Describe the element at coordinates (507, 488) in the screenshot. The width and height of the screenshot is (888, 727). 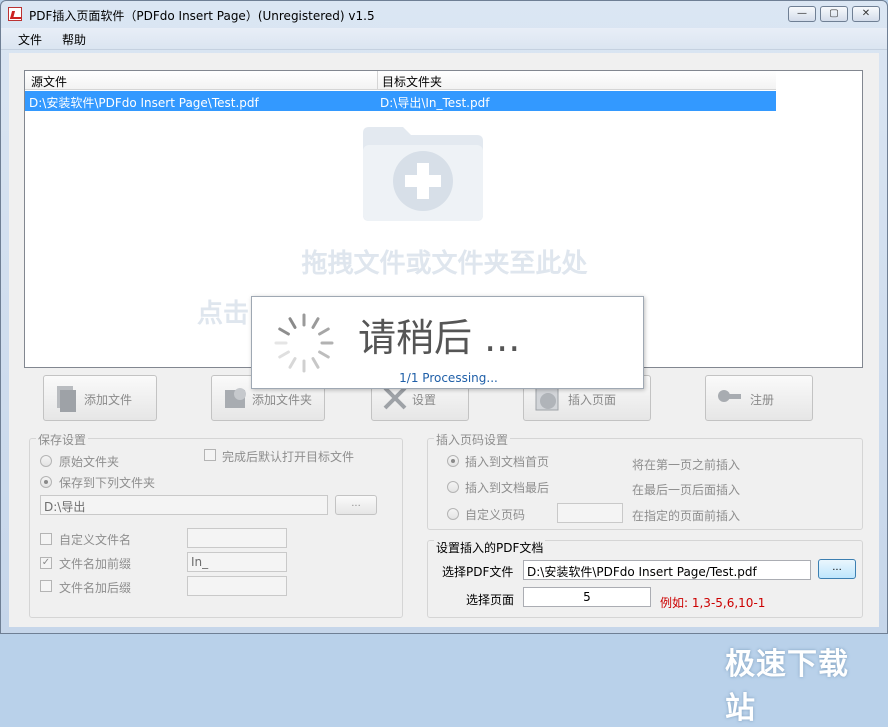
I see `insert-last-label: 插入到文档最后` at that location.